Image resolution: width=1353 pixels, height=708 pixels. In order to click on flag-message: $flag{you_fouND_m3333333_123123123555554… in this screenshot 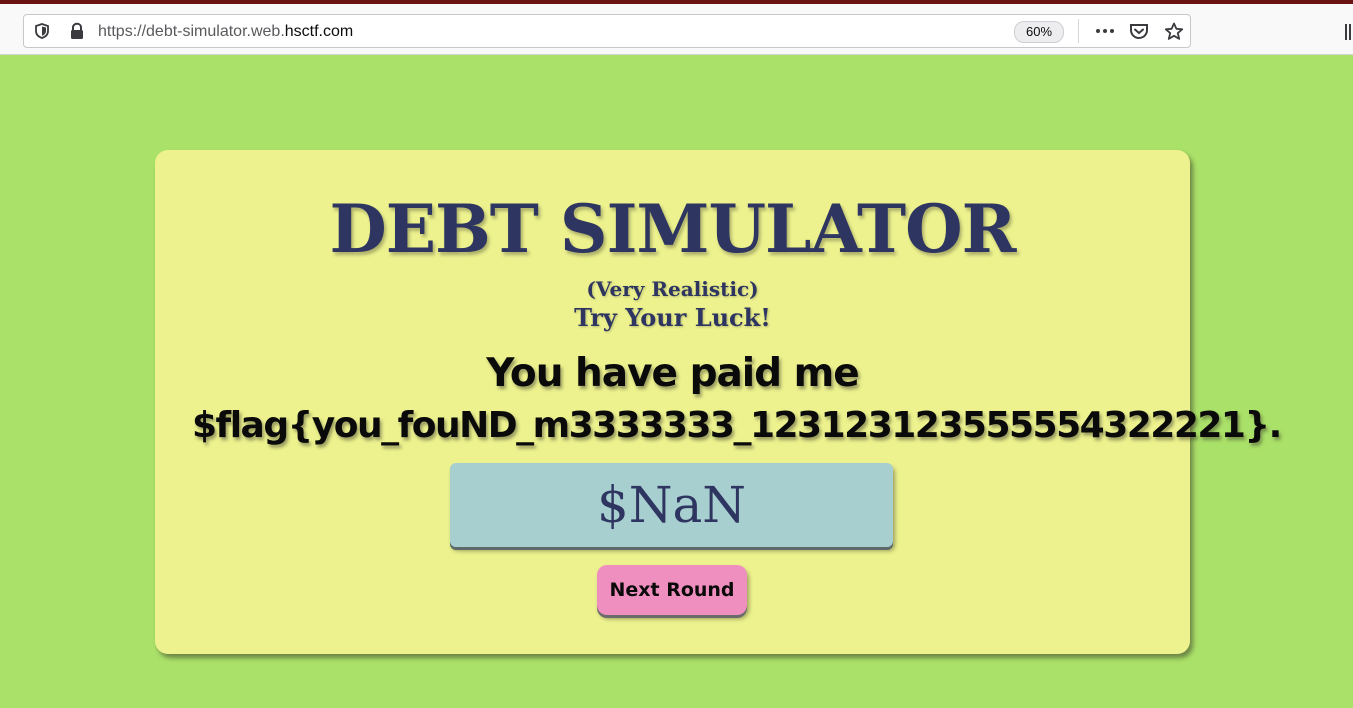, I will do `click(737, 425)`.